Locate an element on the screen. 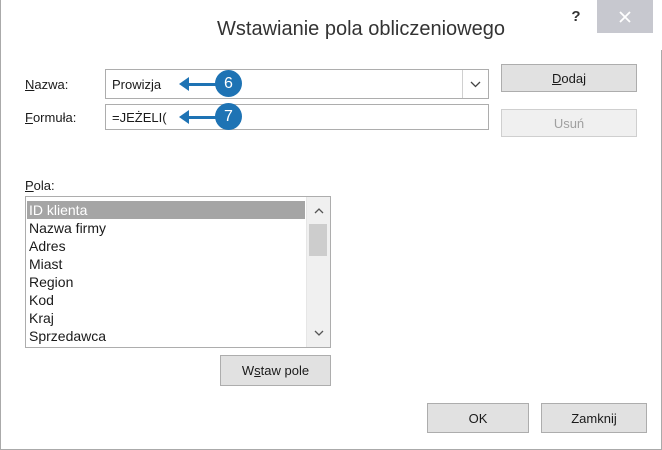  scroll-thumb is located at coordinates (318, 240).